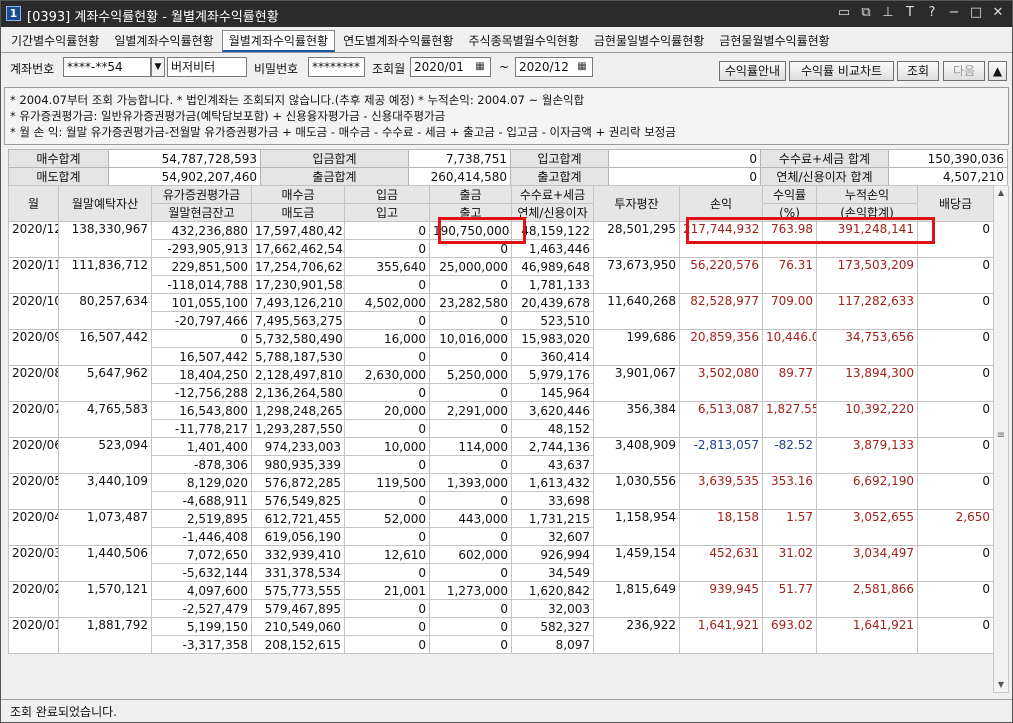 This screenshot has height=723, width=1013. I want to click on from-month-field: 2020/01 ▦, so click(450, 67).